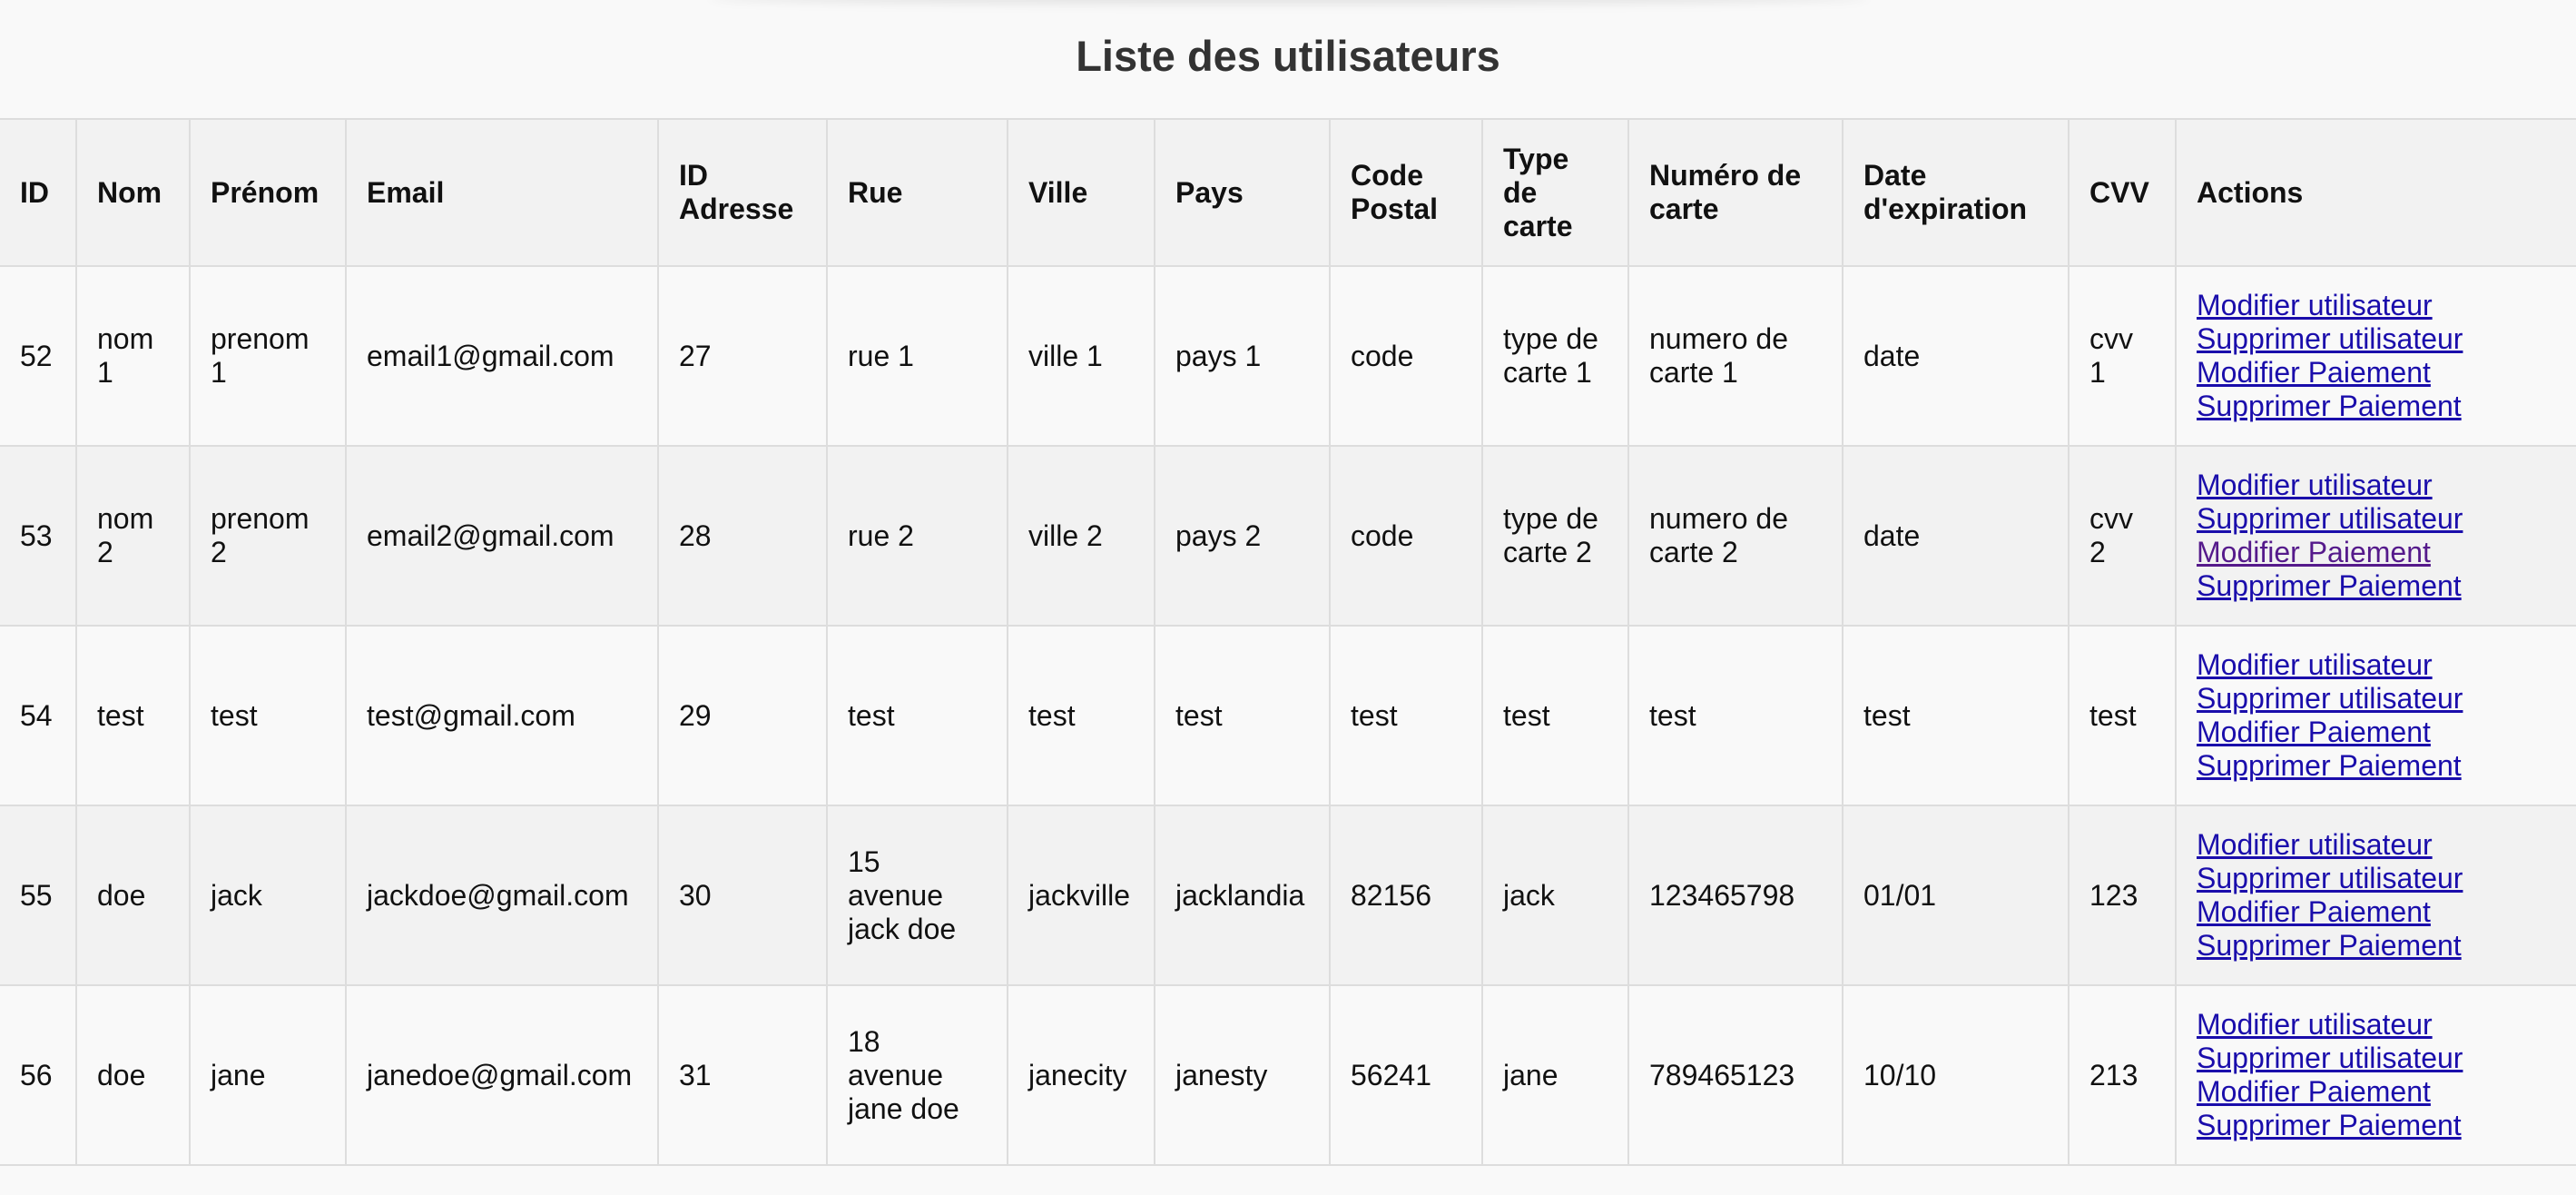  I want to click on cell-cvv: cvv 2, so click(2122, 536).